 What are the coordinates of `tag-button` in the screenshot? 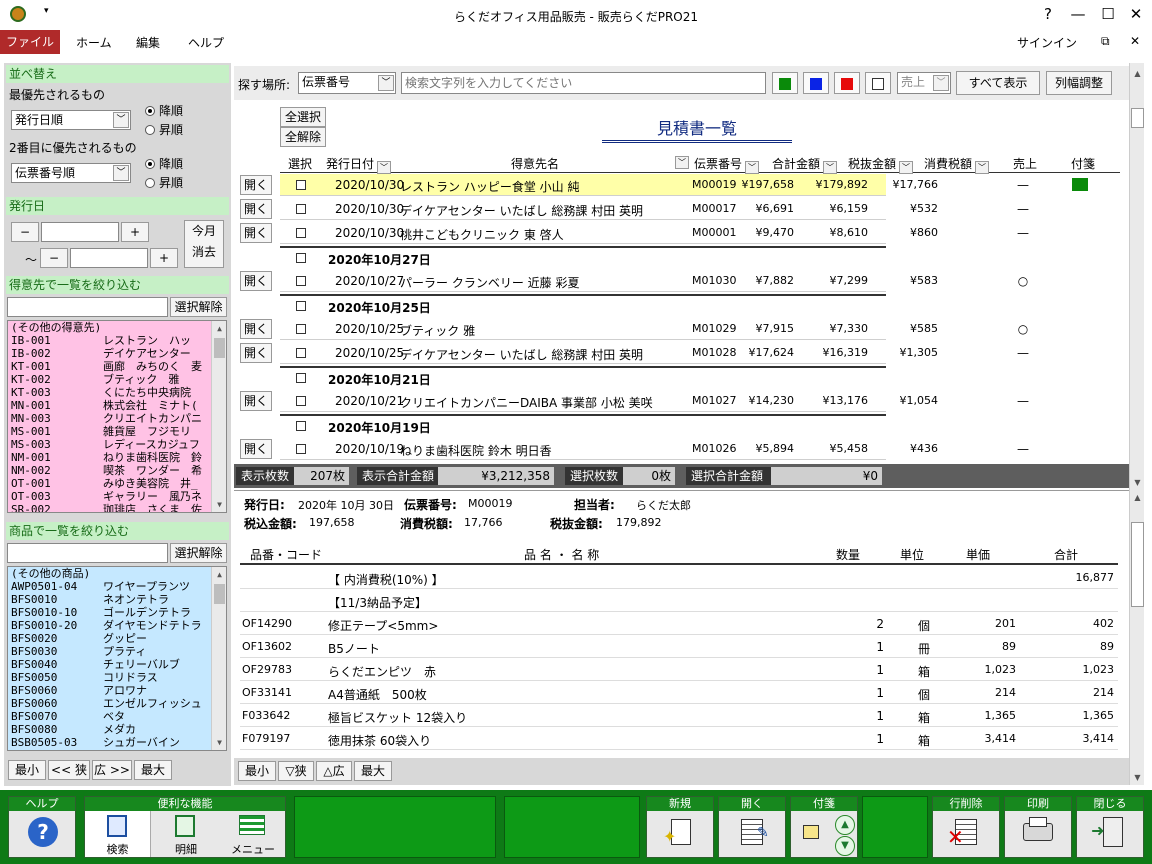 It's located at (813, 835).